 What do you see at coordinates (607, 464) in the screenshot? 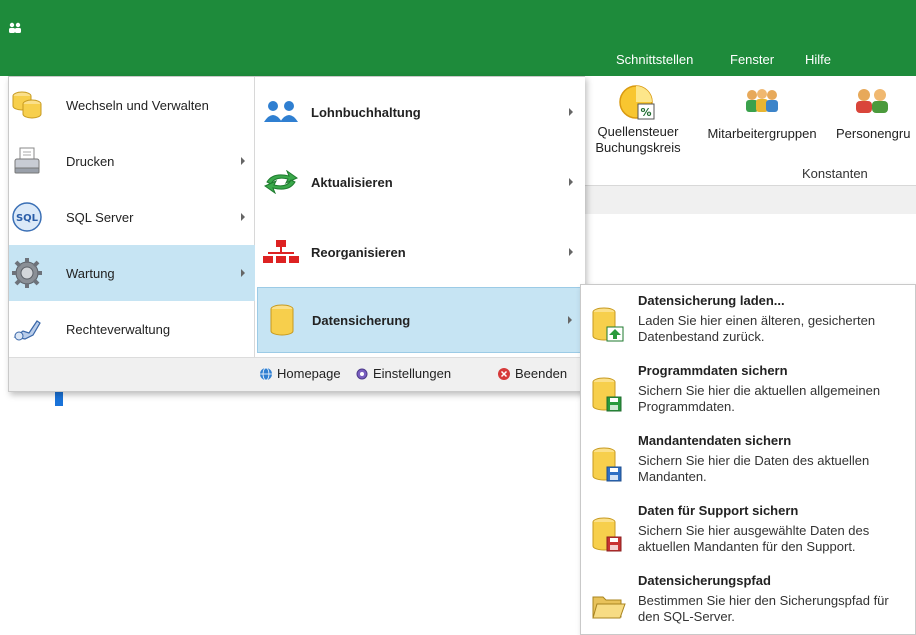
I see `database-save-blue-icon` at bounding box center [607, 464].